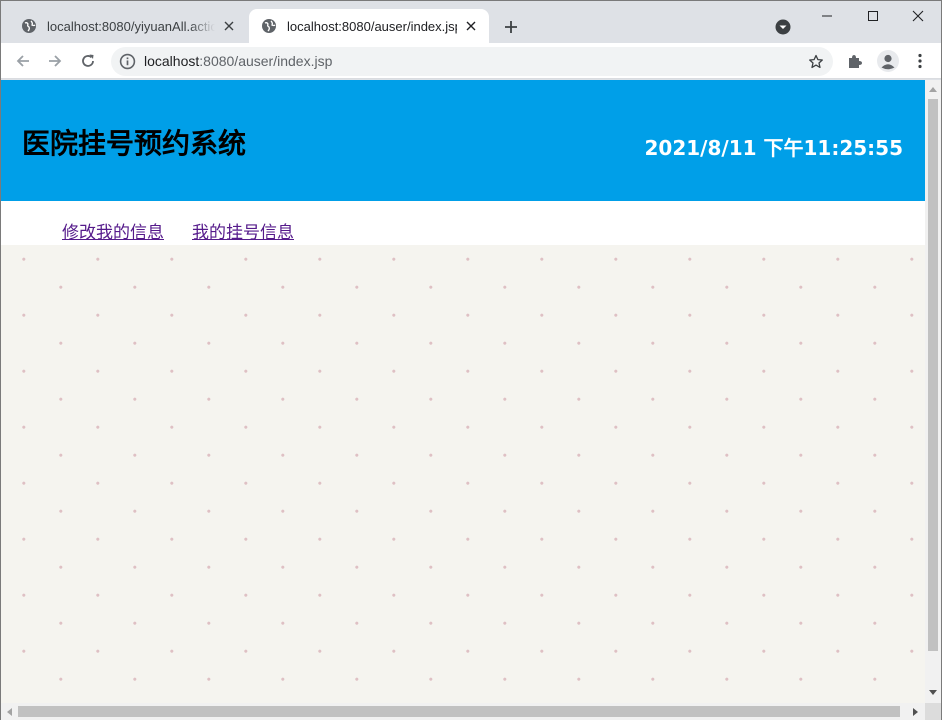  I want to click on reload-button, so click(88, 61).